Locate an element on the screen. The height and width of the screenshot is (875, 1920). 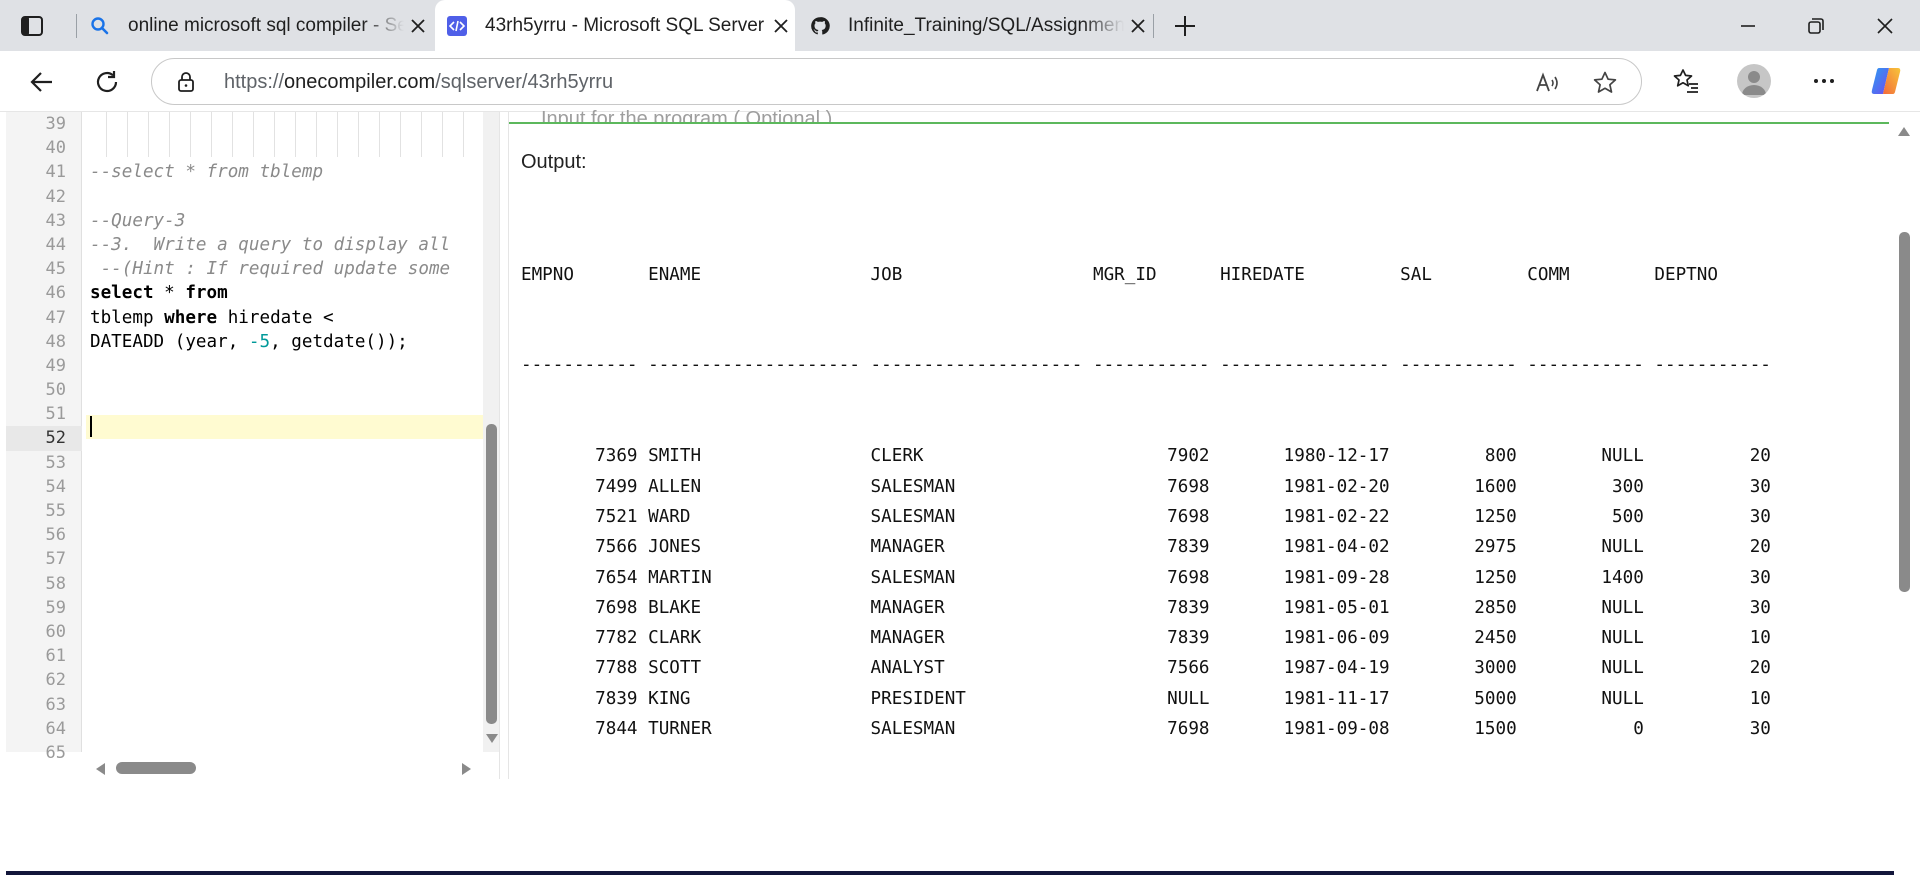
line-number: 52 is located at coordinates (44, 438).